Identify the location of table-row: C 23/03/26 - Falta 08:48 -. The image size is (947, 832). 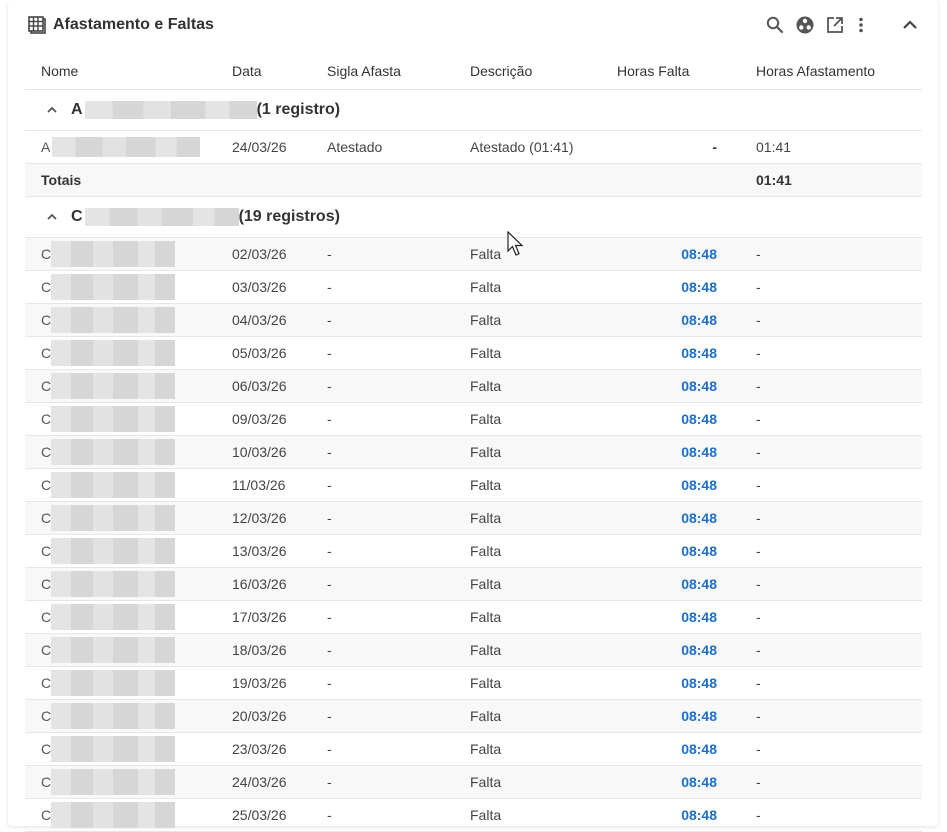
(473, 749).